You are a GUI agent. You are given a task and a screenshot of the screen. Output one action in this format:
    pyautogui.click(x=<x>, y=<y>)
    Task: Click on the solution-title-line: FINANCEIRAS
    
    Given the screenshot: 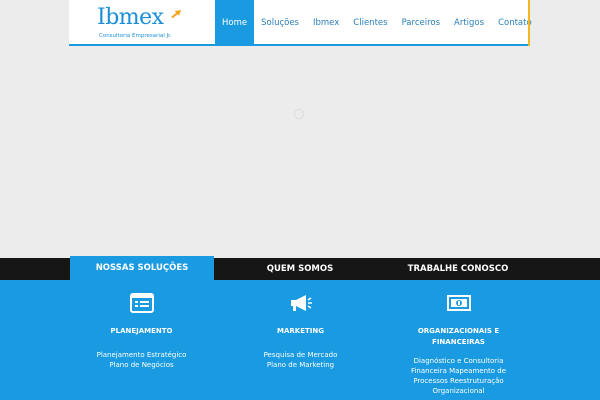 What is the action you would take?
    pyautogui.click(x=458, y=342)
    